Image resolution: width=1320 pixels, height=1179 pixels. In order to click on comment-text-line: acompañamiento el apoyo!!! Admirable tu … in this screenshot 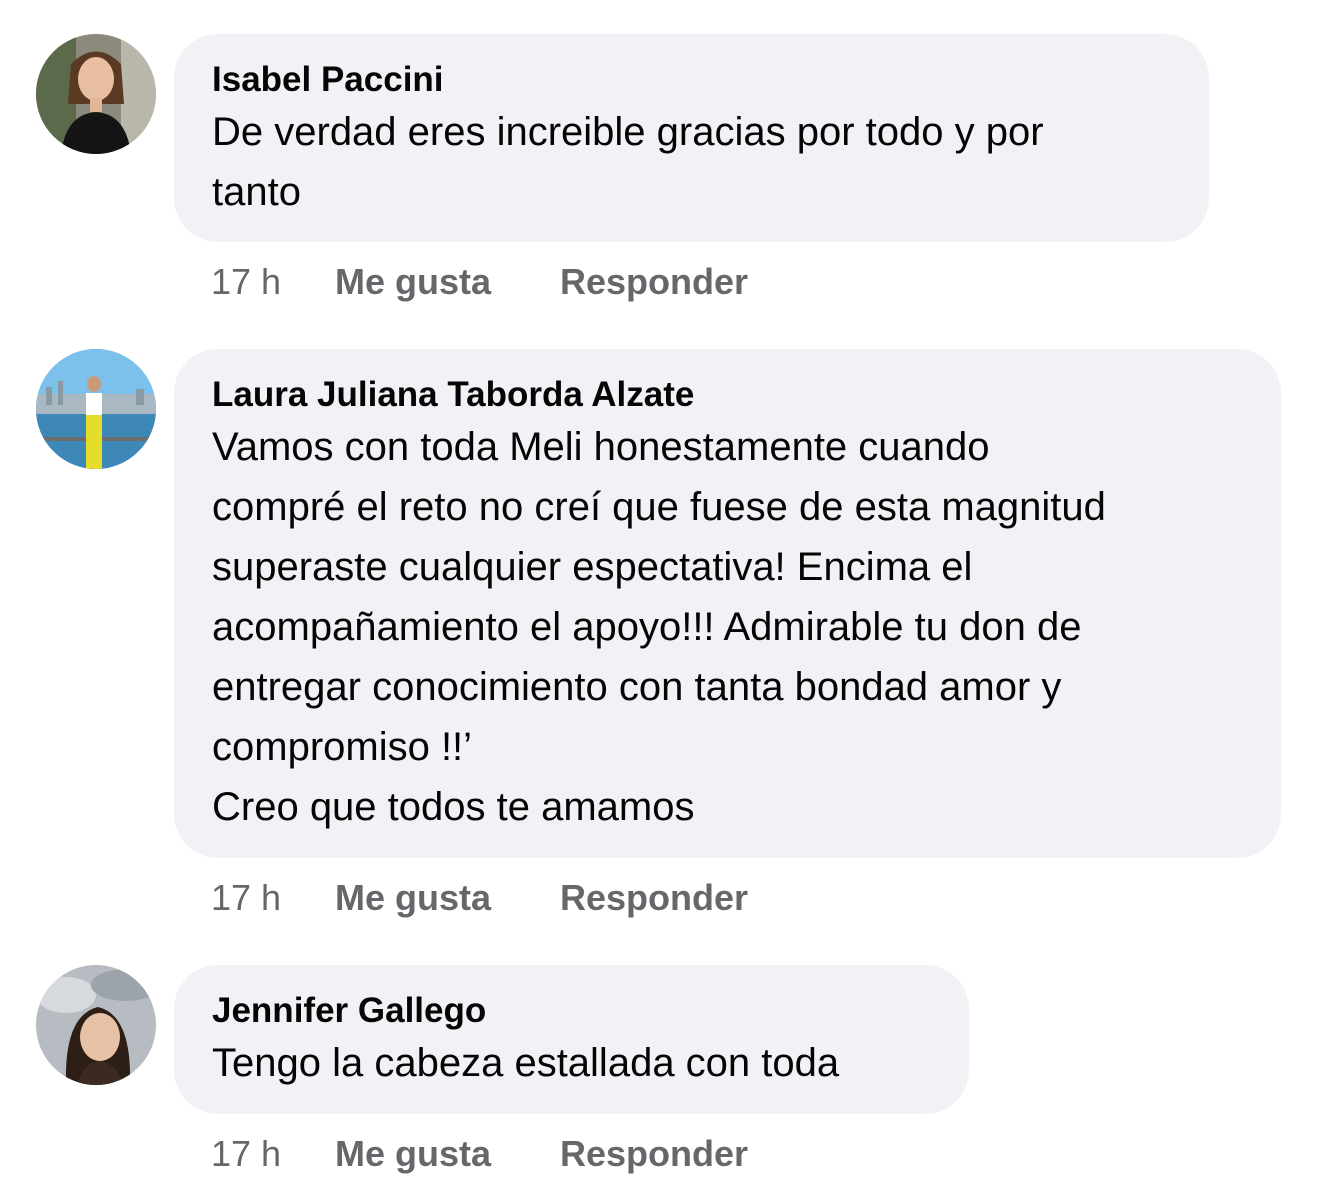, I will do `click(647, 627)`.